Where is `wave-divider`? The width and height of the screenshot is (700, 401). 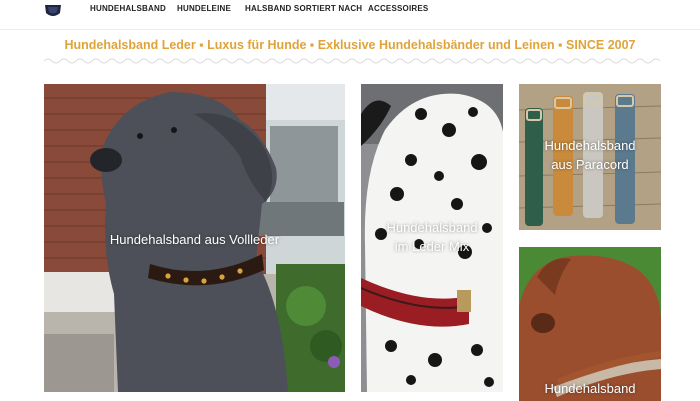 wave-divider is located at coordinates (352, 61).